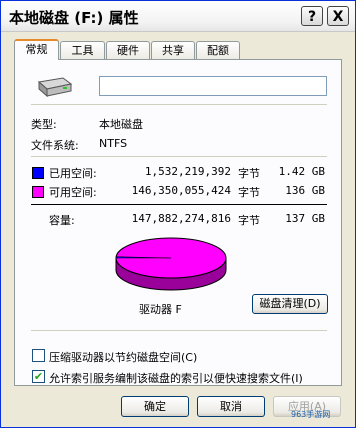 The width and height of the screenshot is (356, 428). Describe the element at coordinates (305, 218) in the screenshot. I see `capacity-size: 137 GB` at that location.